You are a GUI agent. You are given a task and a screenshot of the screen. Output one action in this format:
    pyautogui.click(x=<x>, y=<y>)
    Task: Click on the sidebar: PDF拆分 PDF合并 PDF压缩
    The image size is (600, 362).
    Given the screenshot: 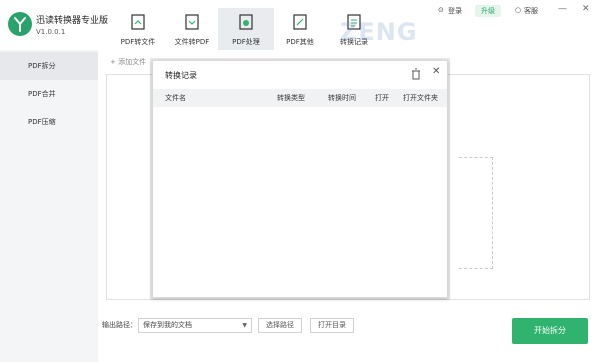 What is the action you would take?
    pyautogui.click(x=49, y=206)
    